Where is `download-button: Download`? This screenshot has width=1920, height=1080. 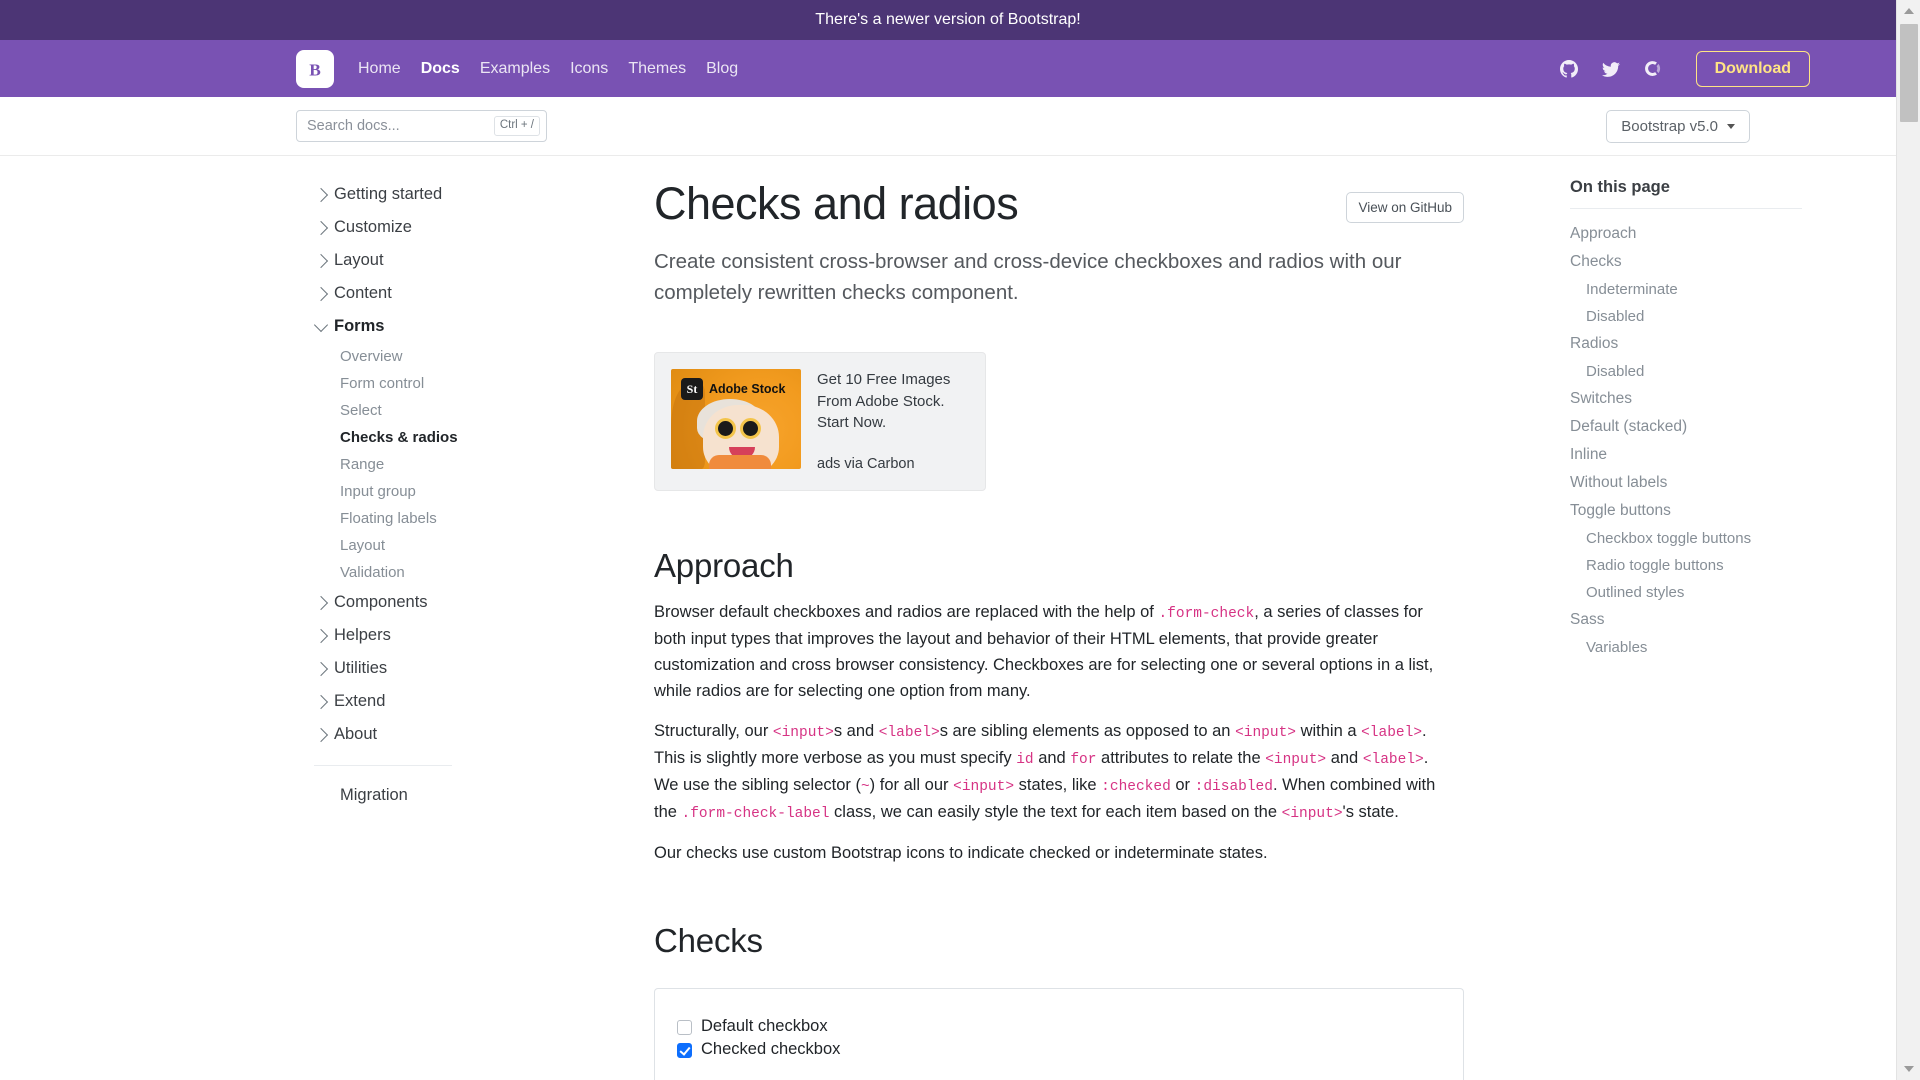 download-button: Download is located at coordinates (1752, 68).